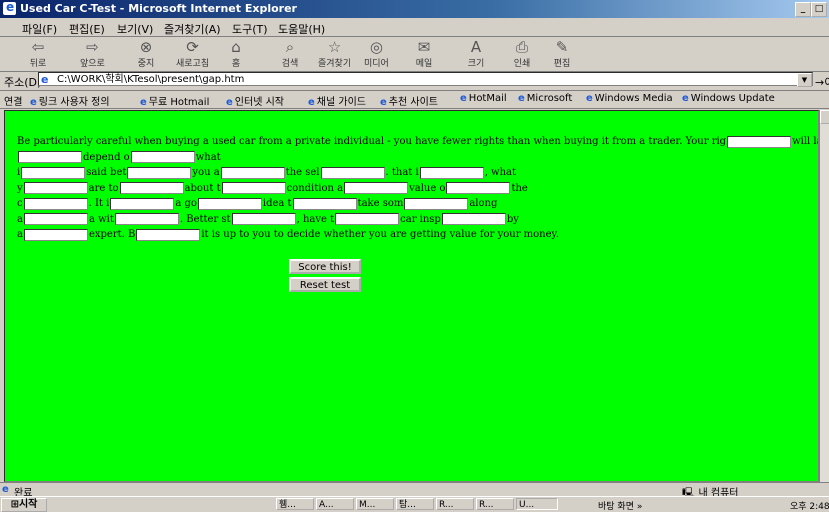 This screenshot has width=829, height=512. I want to click on menu-view: 보기(V), so click(135, 29).